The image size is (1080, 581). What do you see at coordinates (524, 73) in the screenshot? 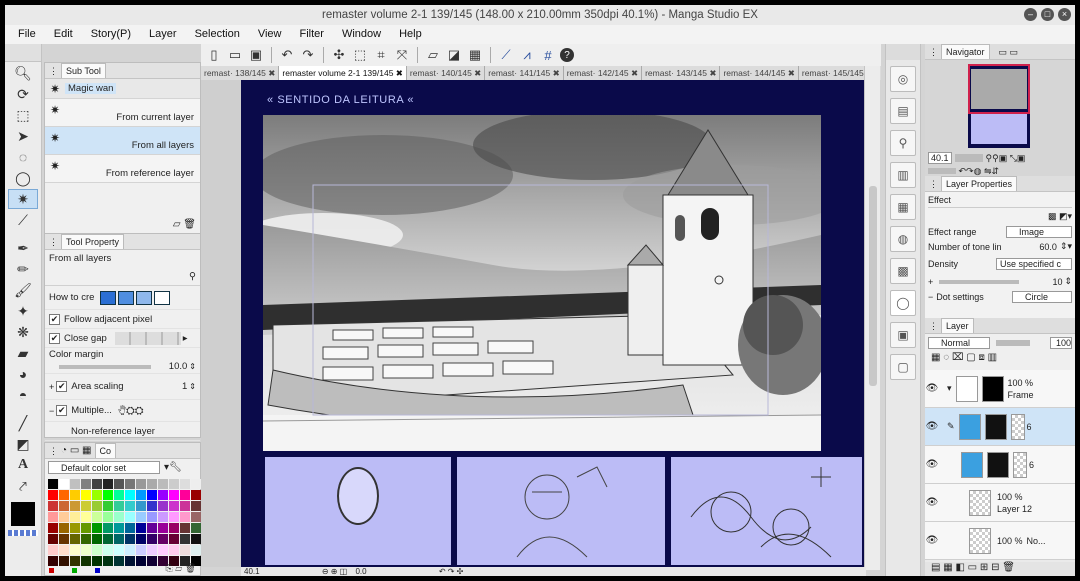
I see `doc-tab: remast· 141/145 ✖` at bounding box center [524, 73].